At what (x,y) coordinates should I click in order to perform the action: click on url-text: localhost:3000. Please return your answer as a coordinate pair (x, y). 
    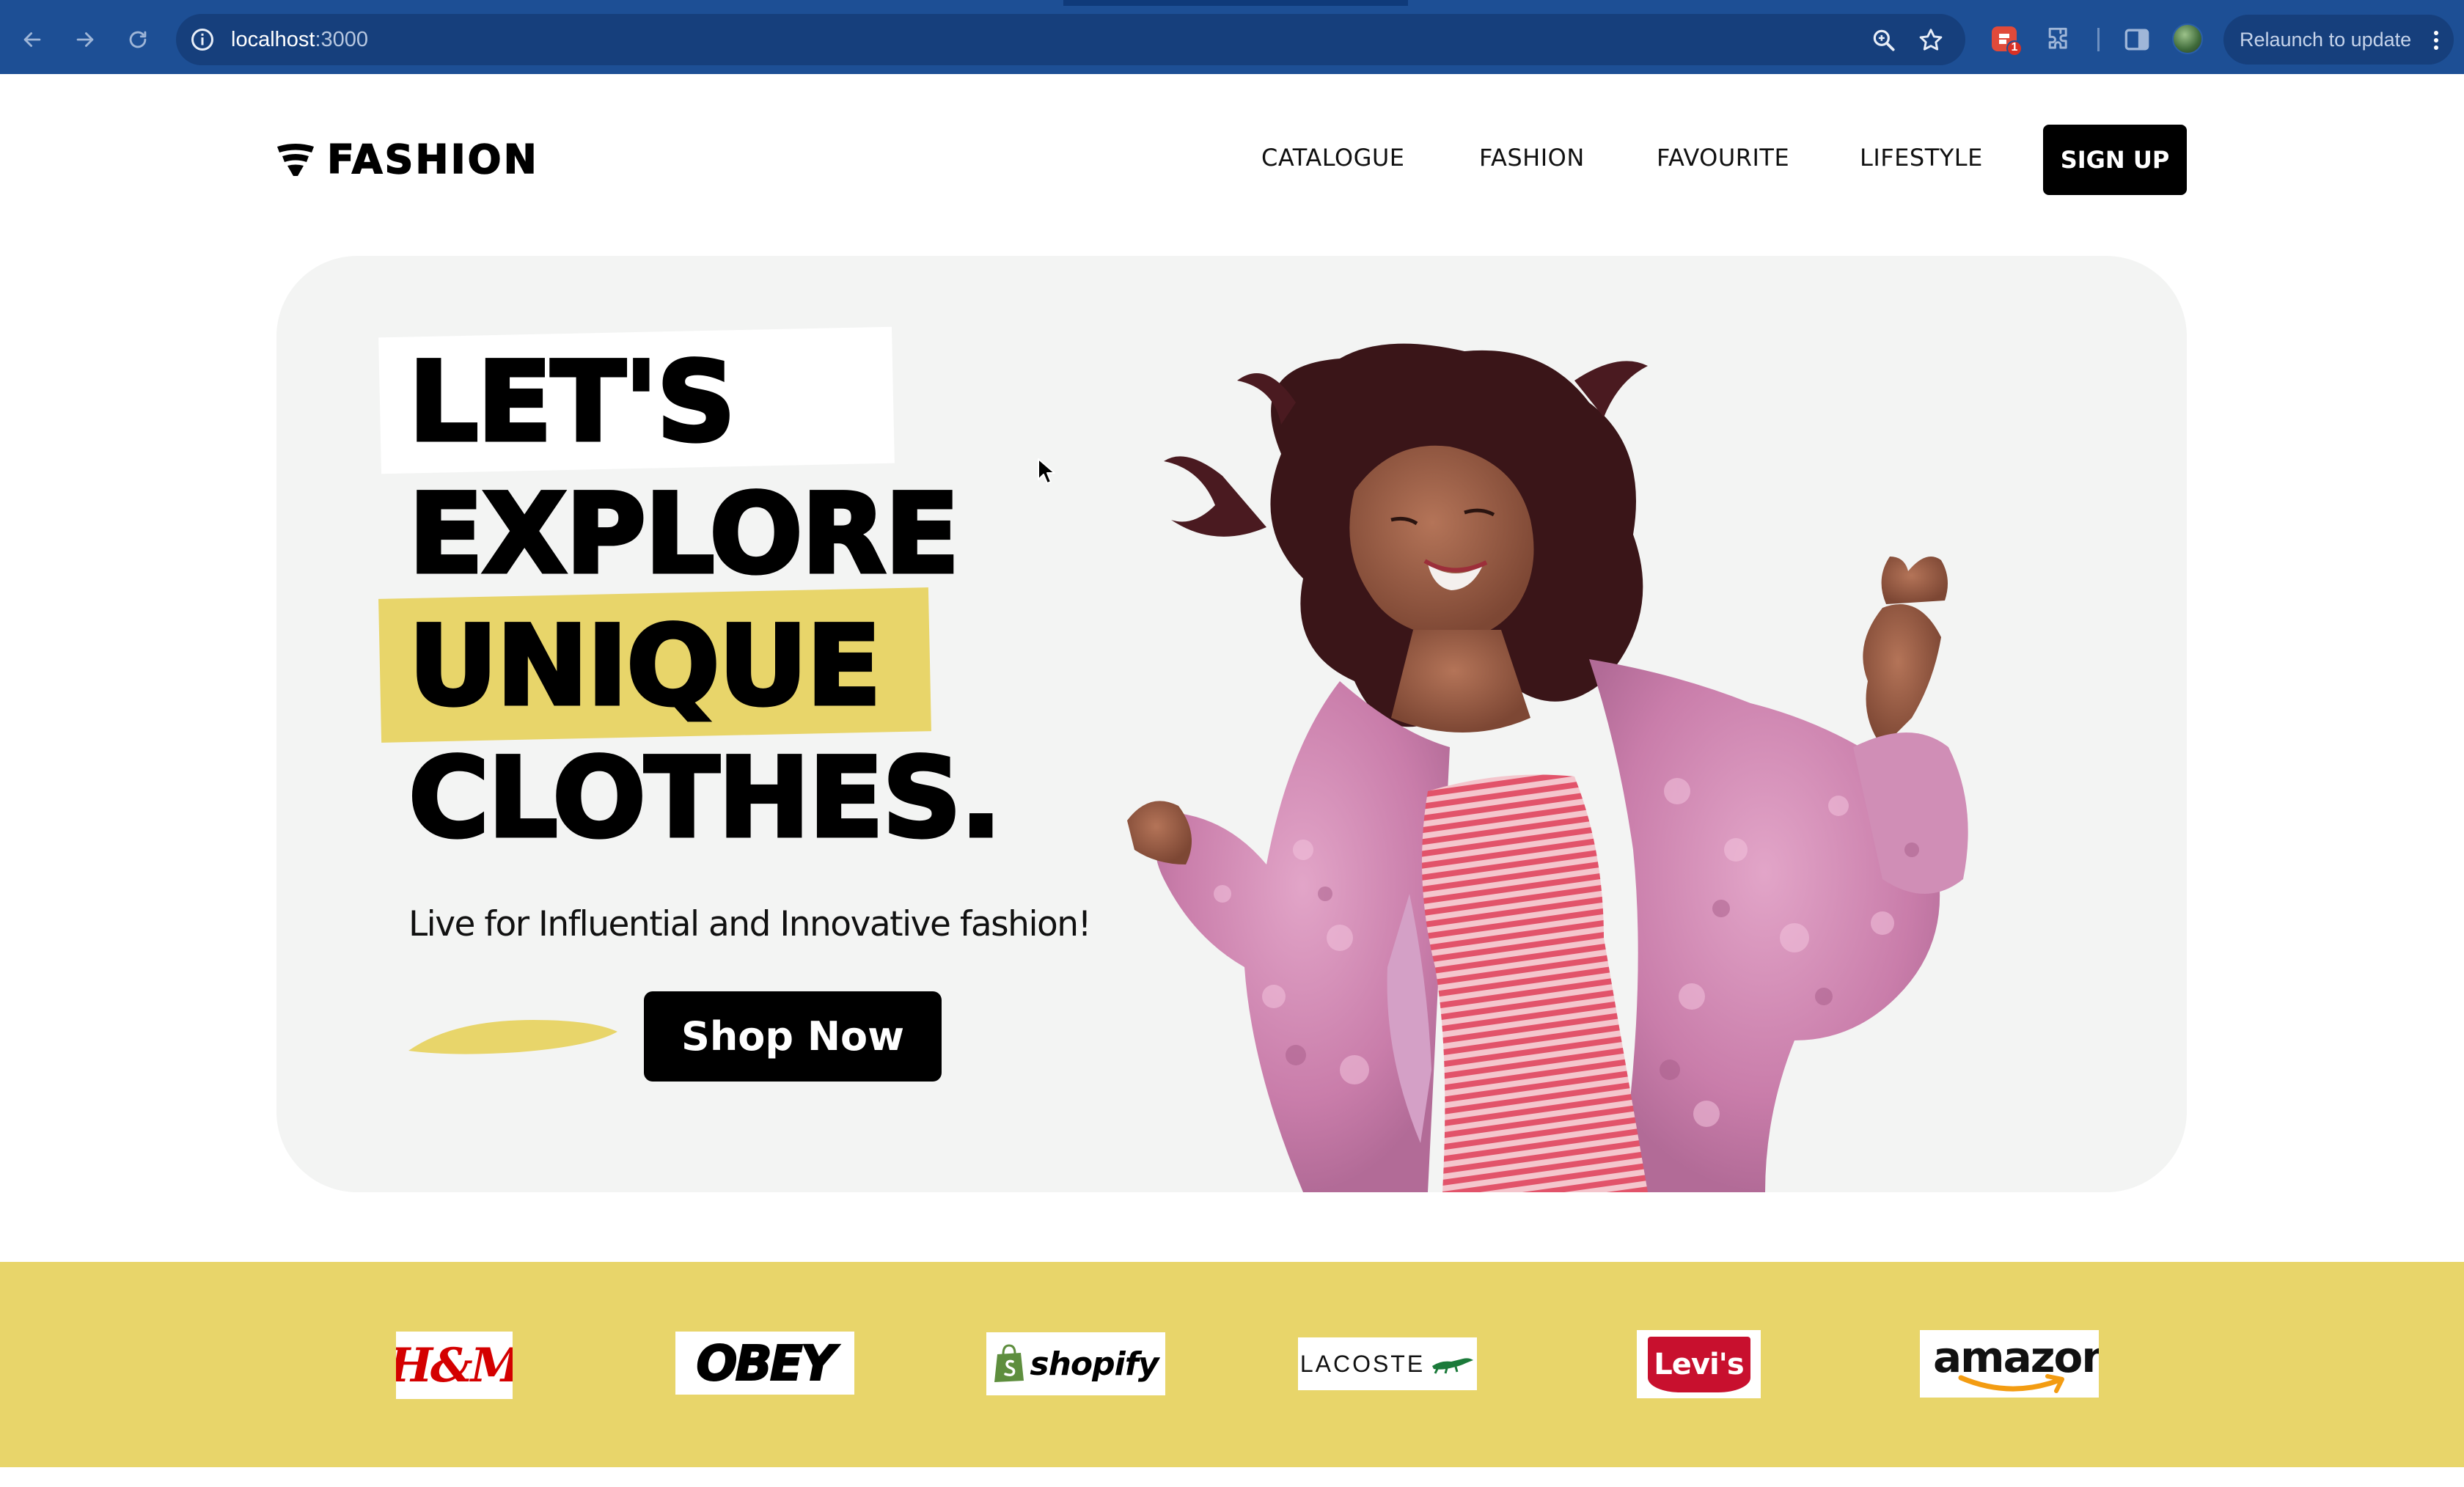
    Looking at the image, I should click on (299, 39).